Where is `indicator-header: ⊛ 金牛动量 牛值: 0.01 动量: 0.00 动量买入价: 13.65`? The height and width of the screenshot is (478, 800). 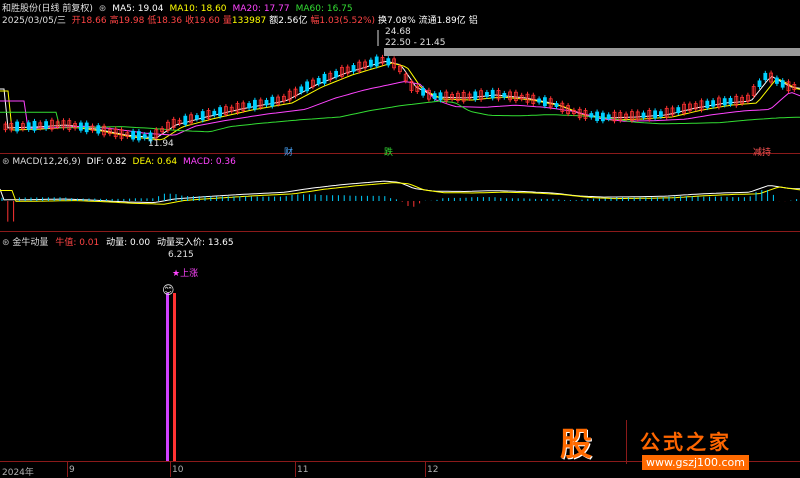
indicator-header: ⊛ 金牛动量 牛值: 0.01 动量: 0.00 动量买入价: 13.65 is located at coordinates (118, 241).